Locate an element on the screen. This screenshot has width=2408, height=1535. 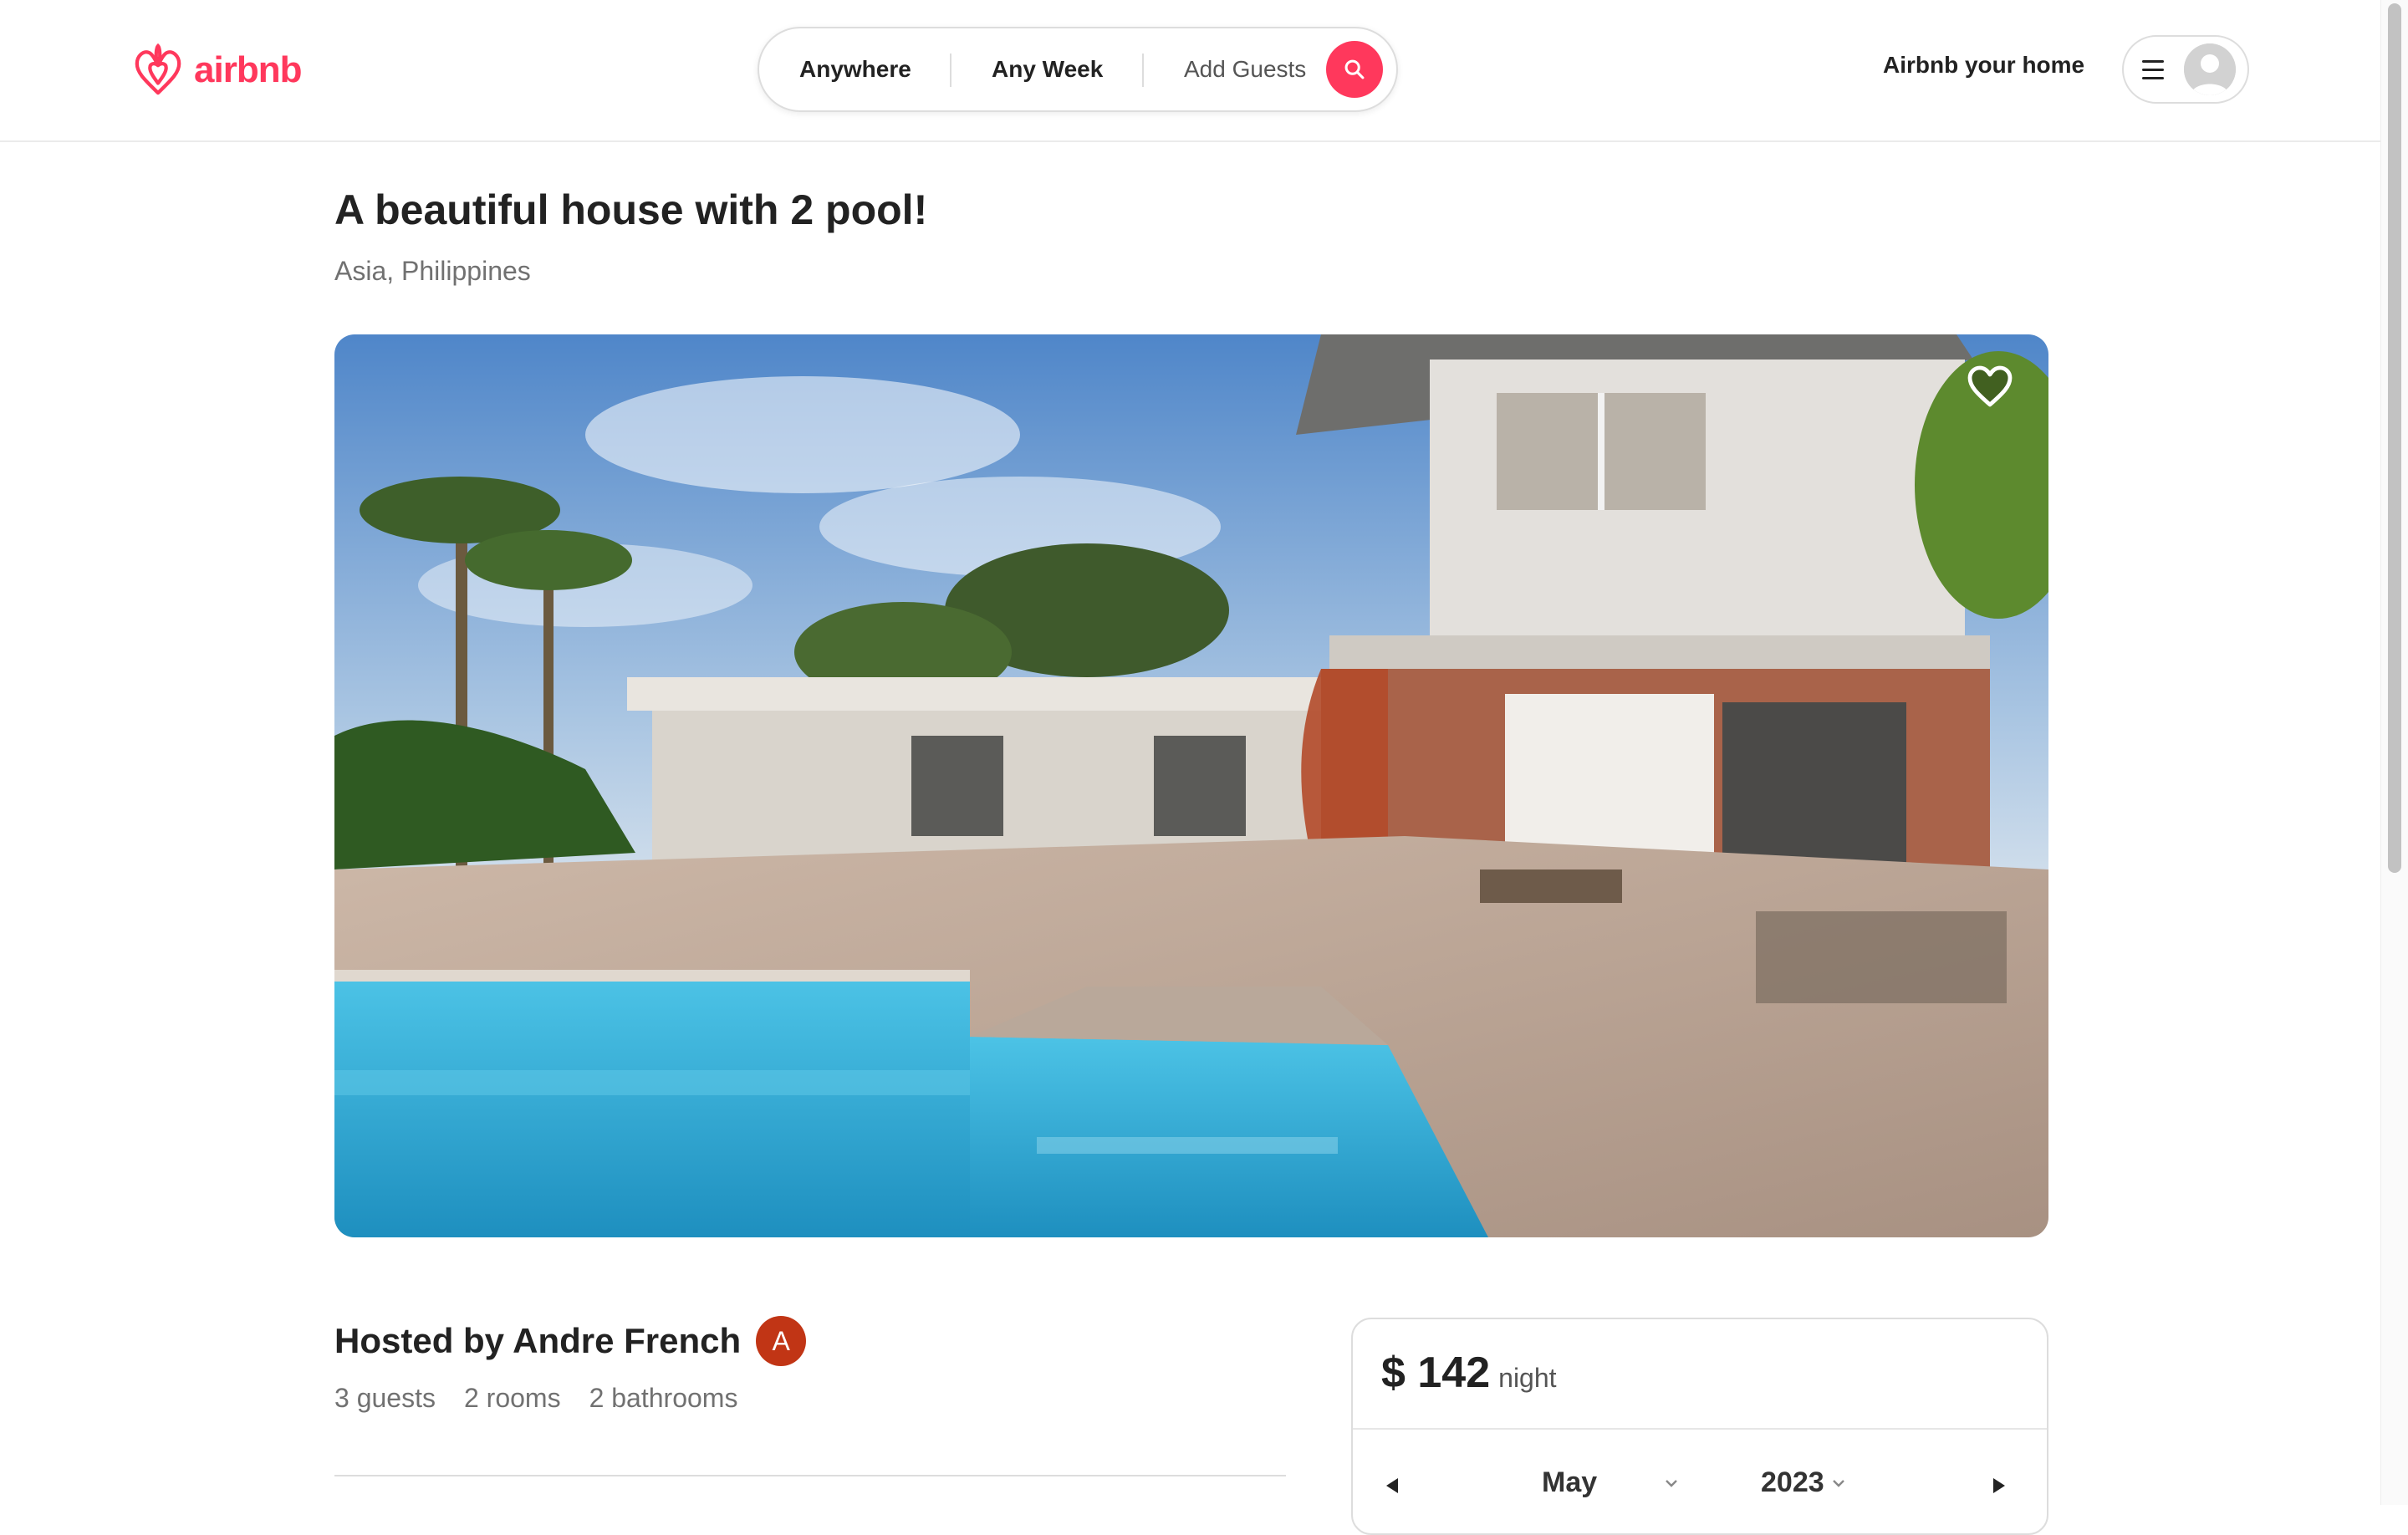
airbnb-logo: airbnb is located at coordinates (217, 70).